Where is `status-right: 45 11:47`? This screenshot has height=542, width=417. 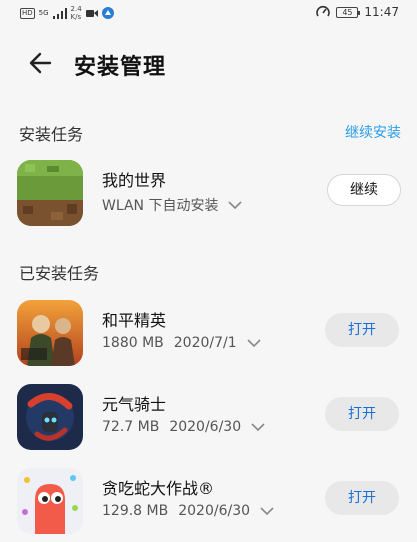 status-right: 45 11:47 is located at coordinates (357, 12).